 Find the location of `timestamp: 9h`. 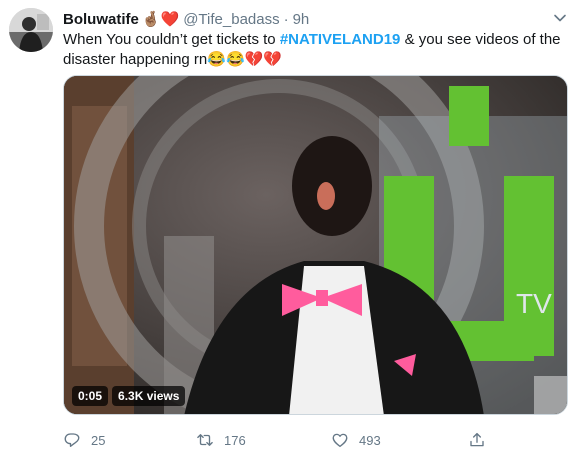

timestamp: 9h is located at coordinates (301, 19).